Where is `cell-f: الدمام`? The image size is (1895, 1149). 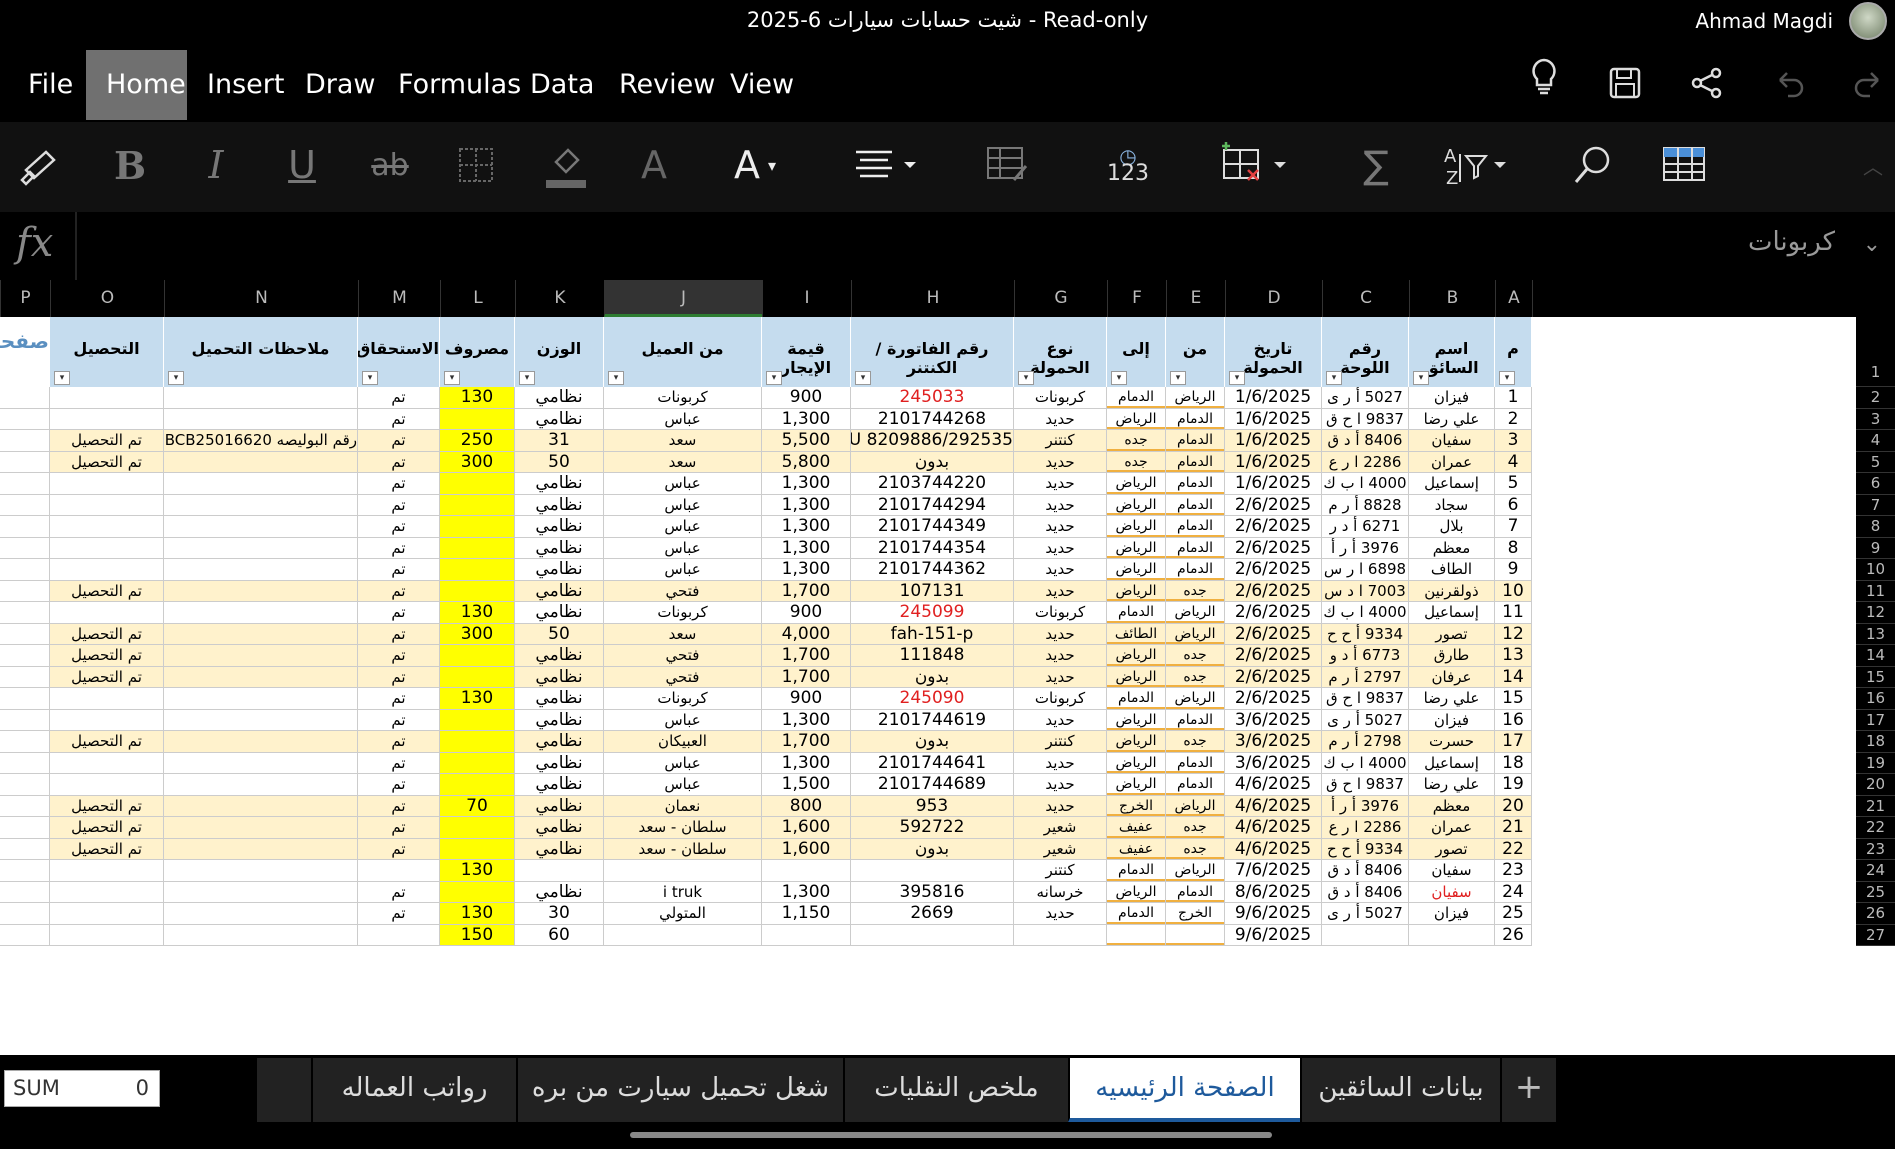
cell-f: الدمام is located at coordinates (1136, 914).